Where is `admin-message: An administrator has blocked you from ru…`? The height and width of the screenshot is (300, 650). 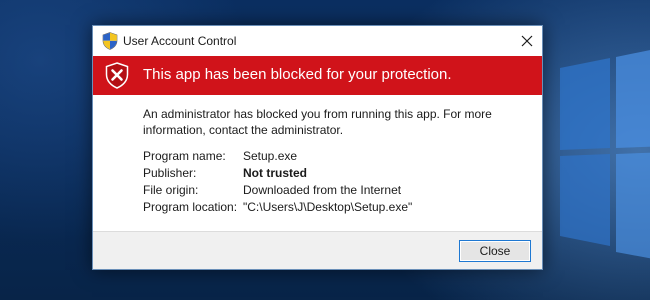
admin-message: An administrator has blocked you from ru… is located at coordinates (317, 122).